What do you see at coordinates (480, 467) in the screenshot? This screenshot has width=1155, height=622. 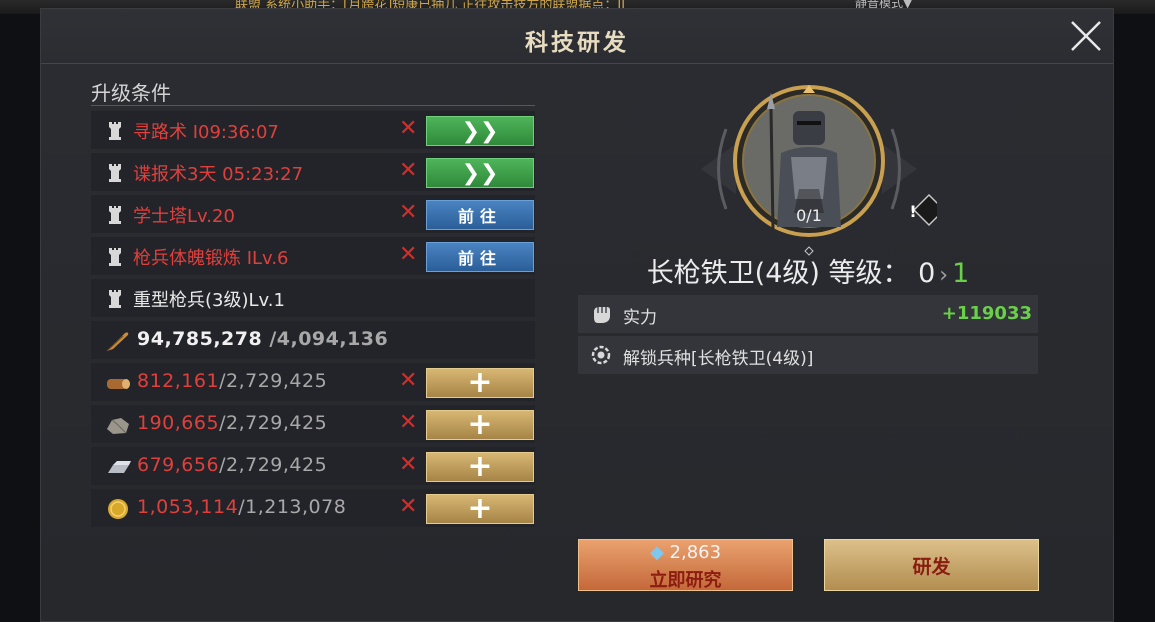 I see `add-iron-button: +` at bounding box center [480, 467].